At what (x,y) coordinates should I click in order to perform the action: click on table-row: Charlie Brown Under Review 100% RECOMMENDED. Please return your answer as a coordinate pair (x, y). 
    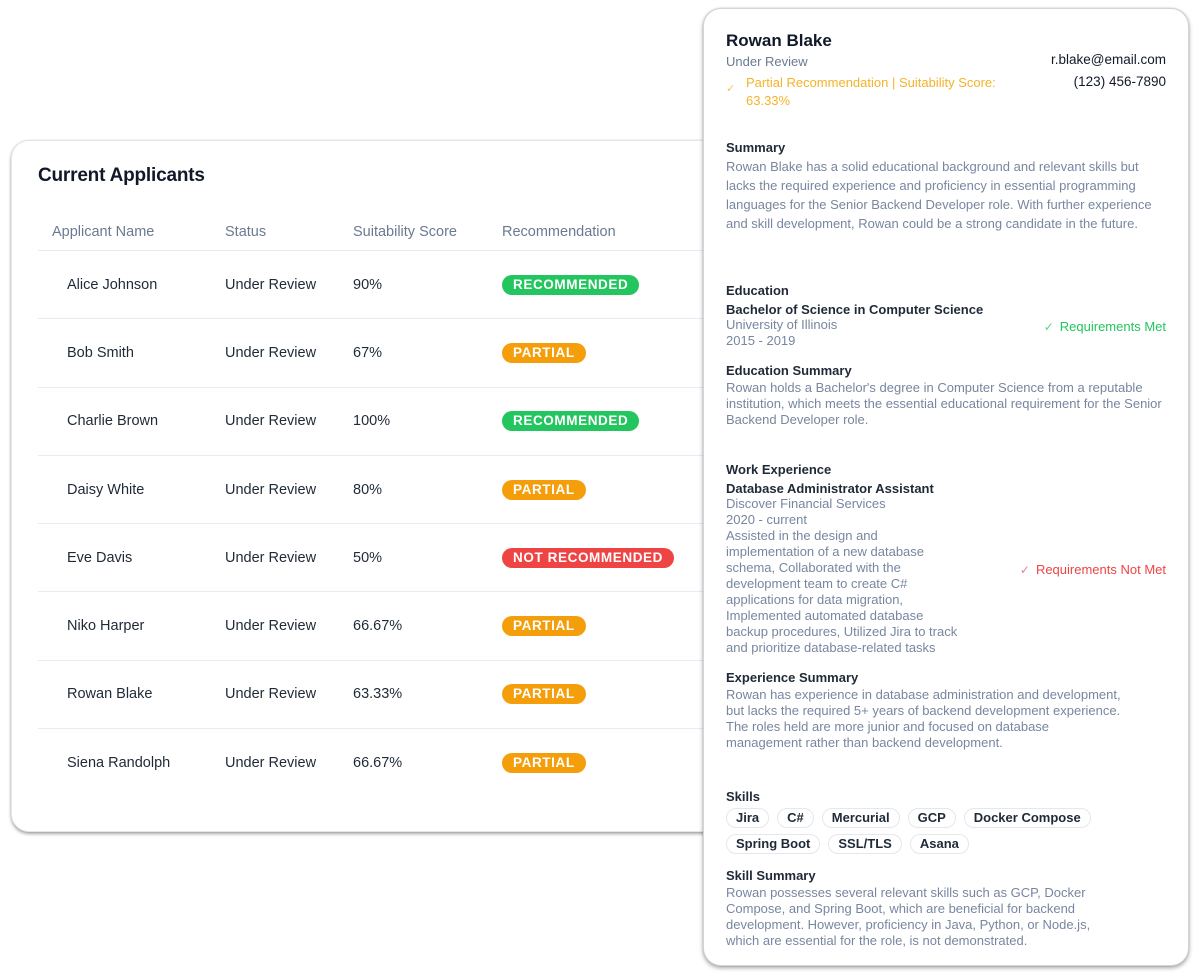
    Looking at the image, I should click on (383, 422).